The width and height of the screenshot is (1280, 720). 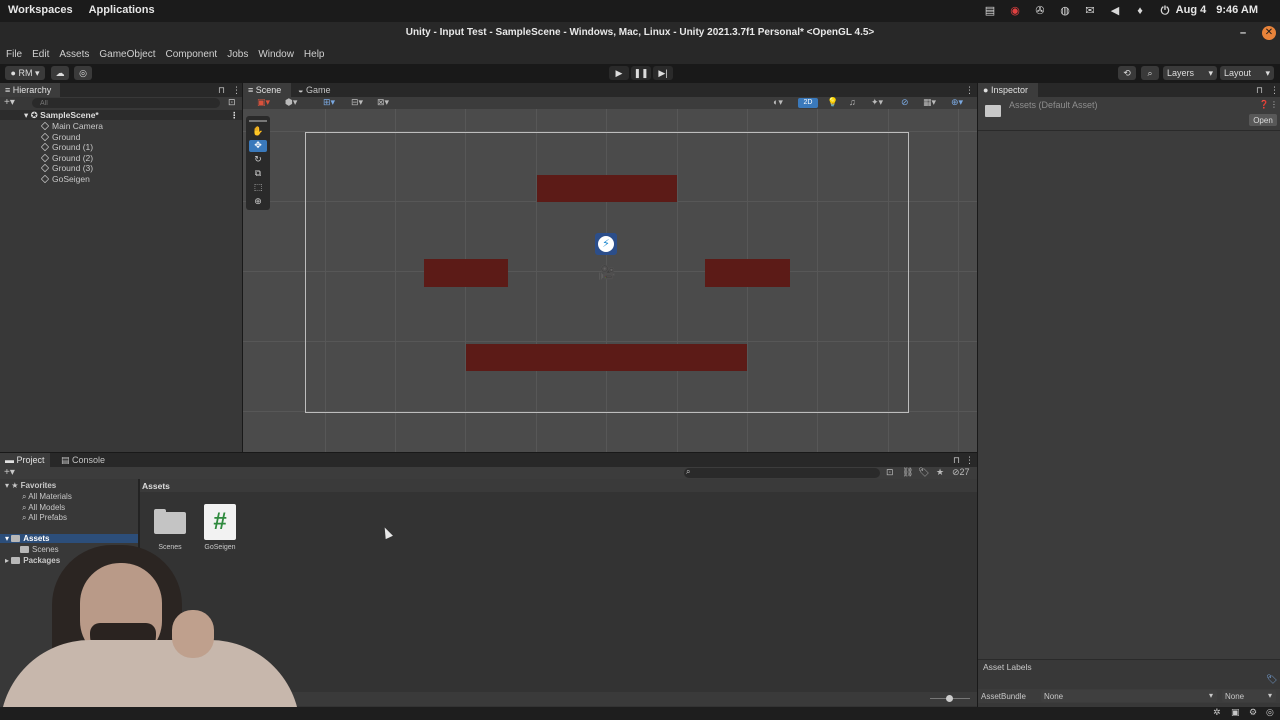 What do you see at coordinates (1249, 696) in the screenshot?
I see `assetbundle-variant-dropdown: None ▾` at bounding box center [1249, 696].